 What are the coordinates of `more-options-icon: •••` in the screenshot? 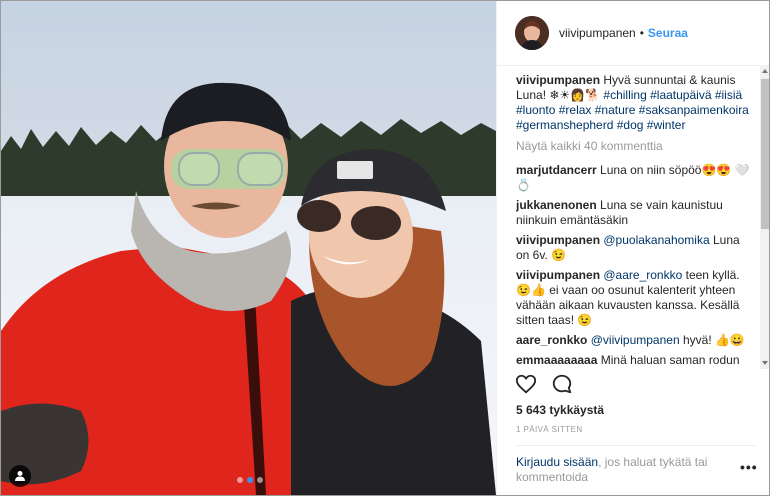 It's located at (749, 467).